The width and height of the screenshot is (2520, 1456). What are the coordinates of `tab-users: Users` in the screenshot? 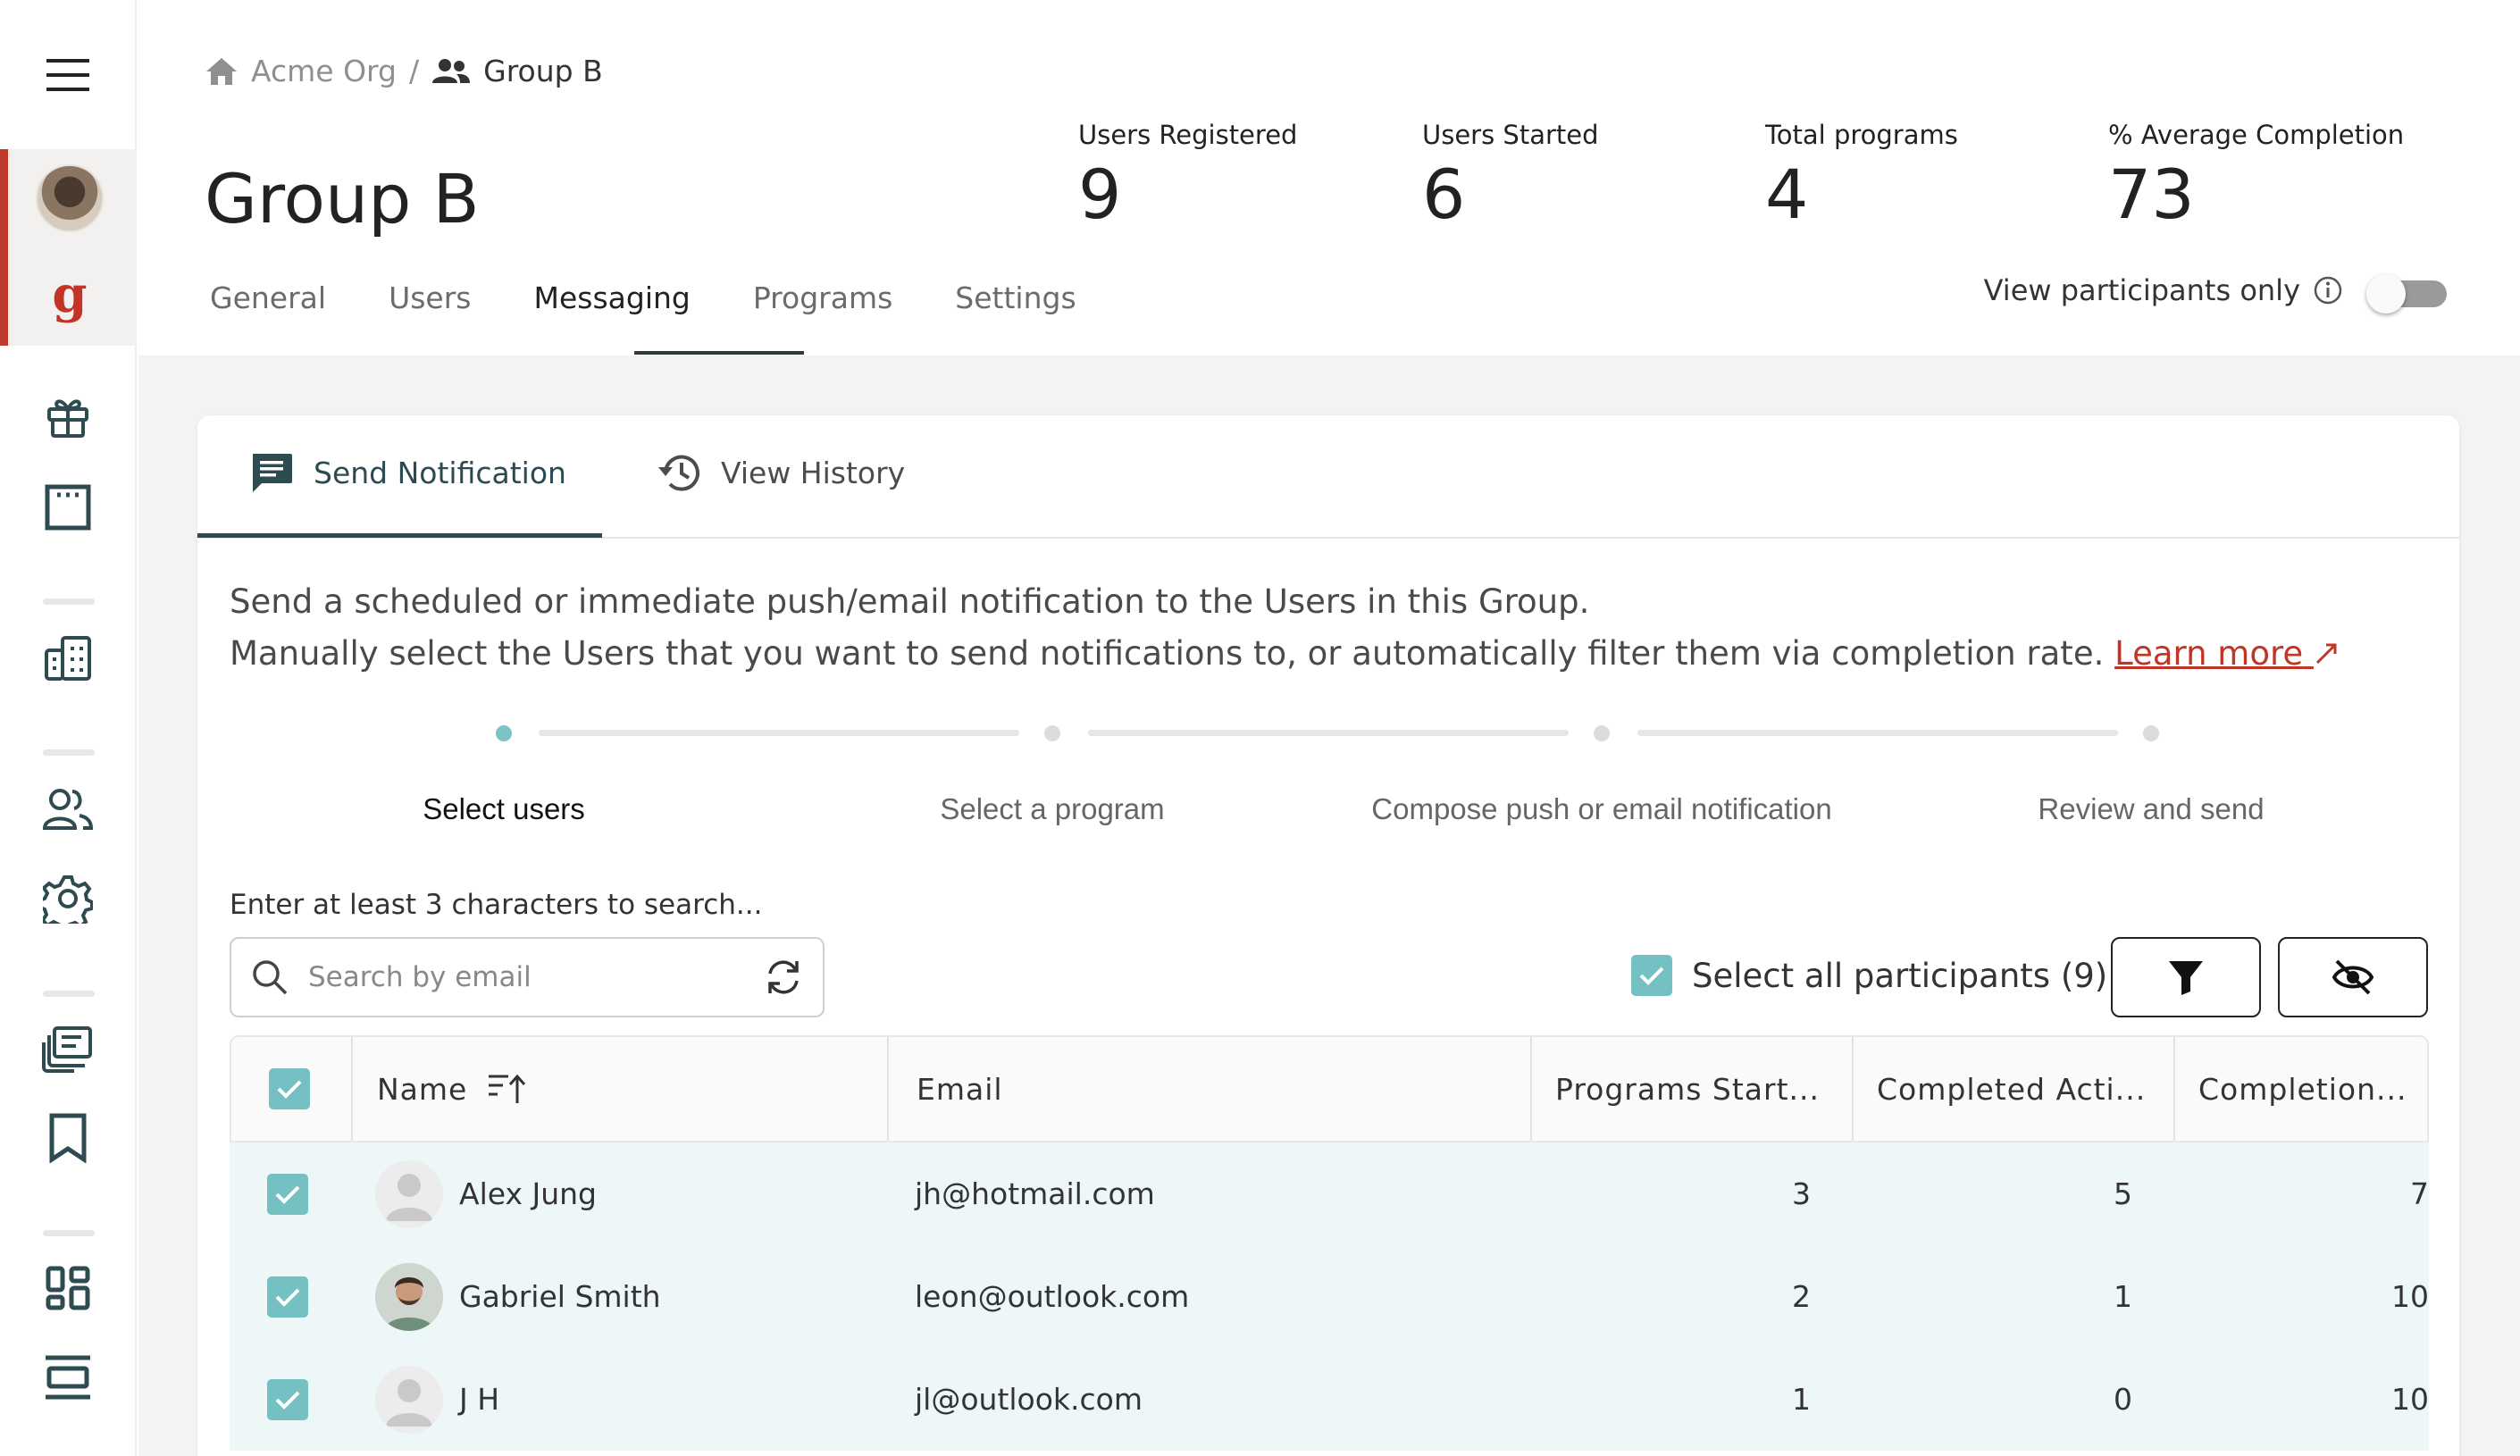 It's located at (429, 298).